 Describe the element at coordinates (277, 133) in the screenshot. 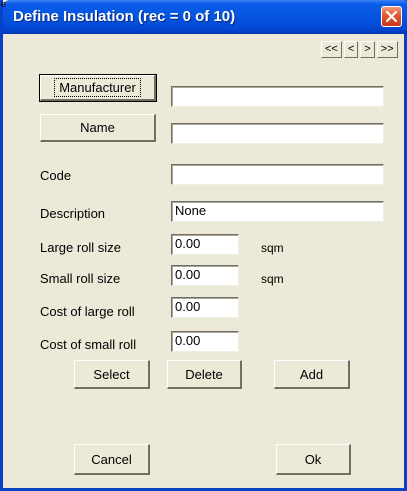

I see `name-field` at that location.